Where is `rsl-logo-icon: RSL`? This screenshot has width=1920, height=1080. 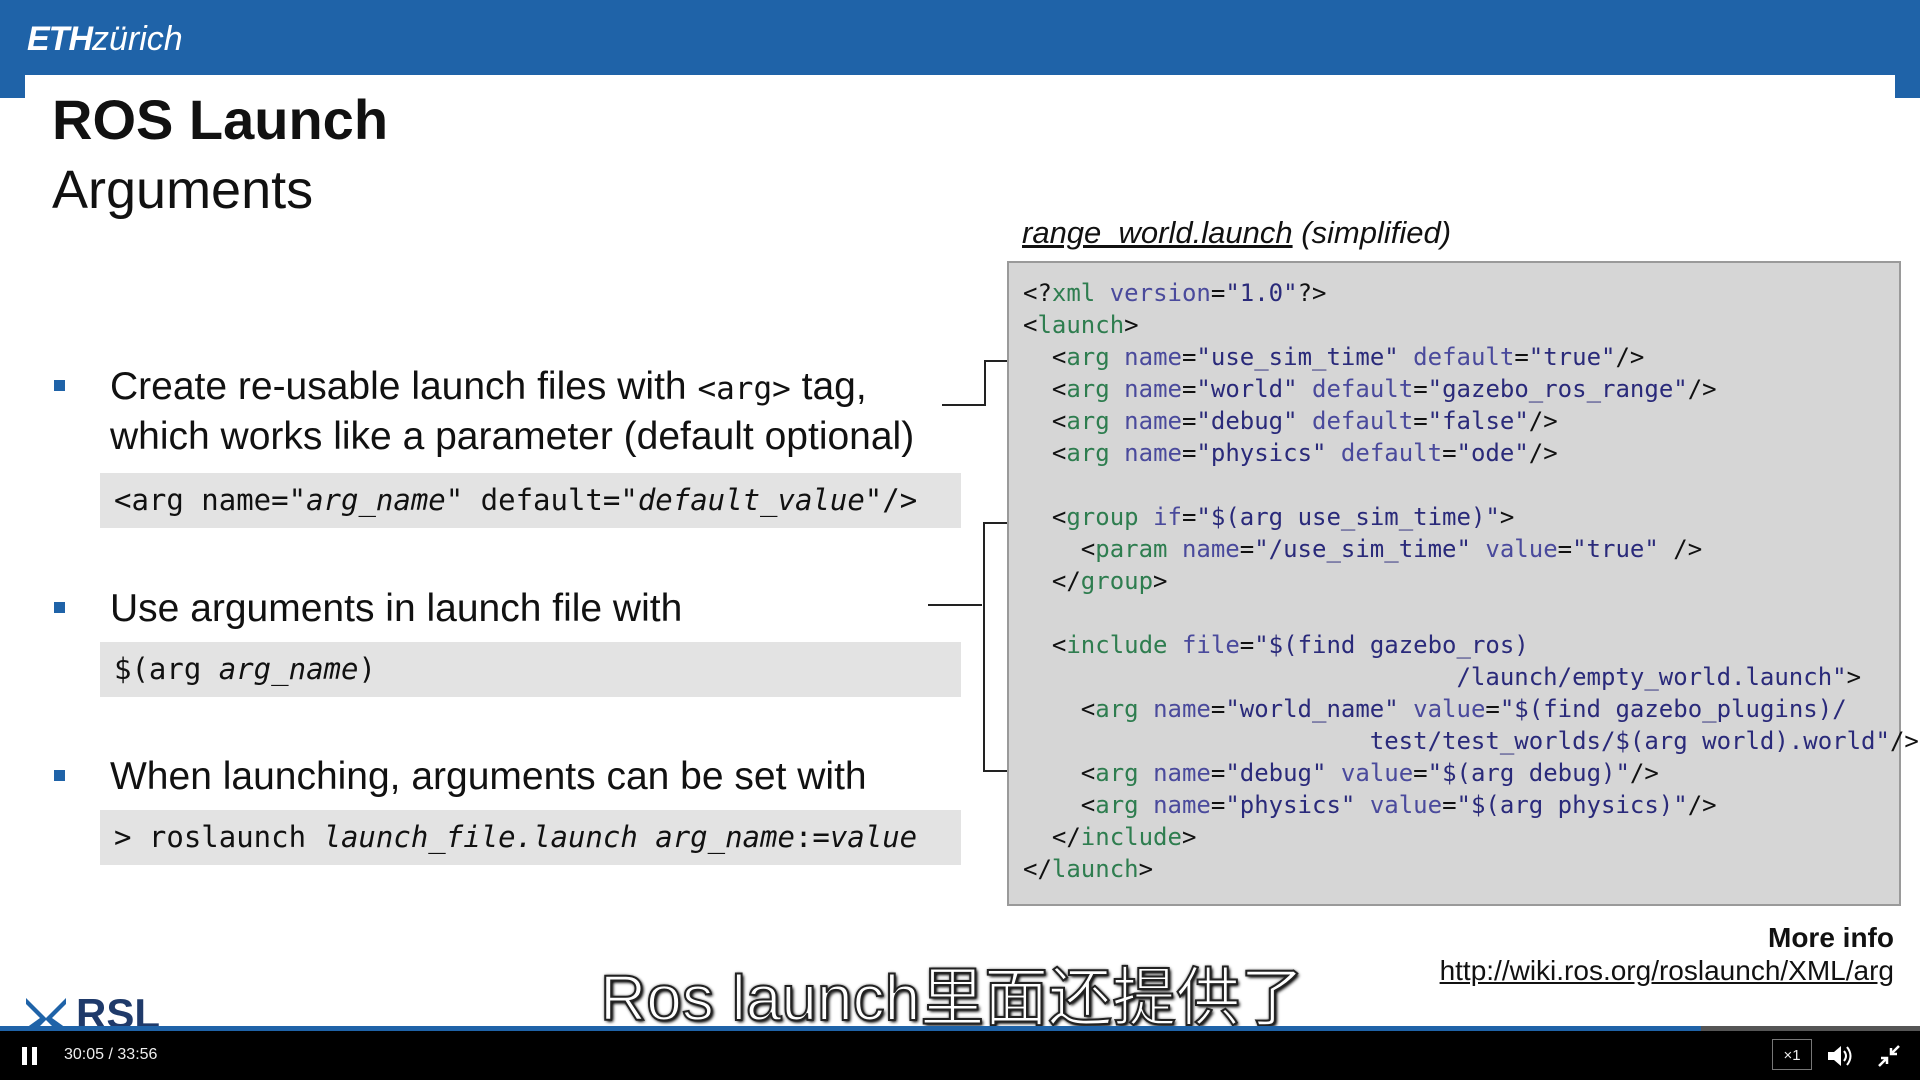 rsl-logo-icon: RSL is located at coordinates (93, 1013).